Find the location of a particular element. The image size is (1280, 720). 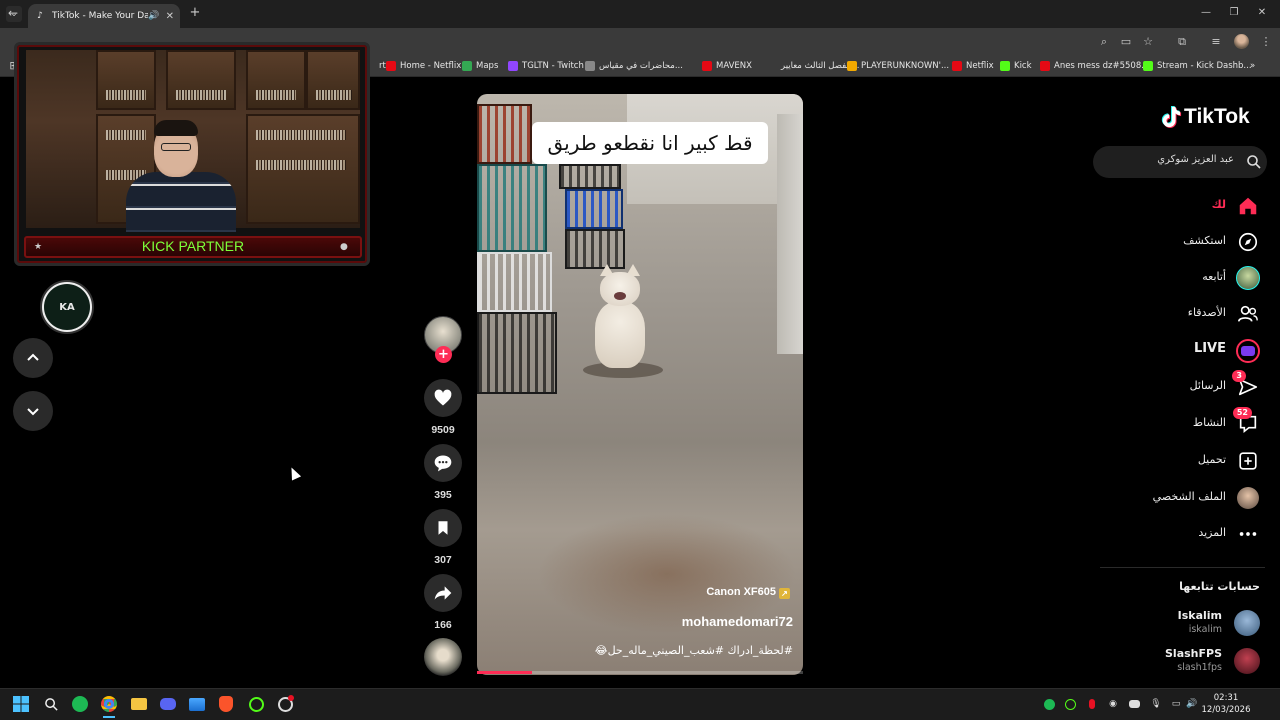

bookmark-item: Netflix is located at coordinates (973, 66).